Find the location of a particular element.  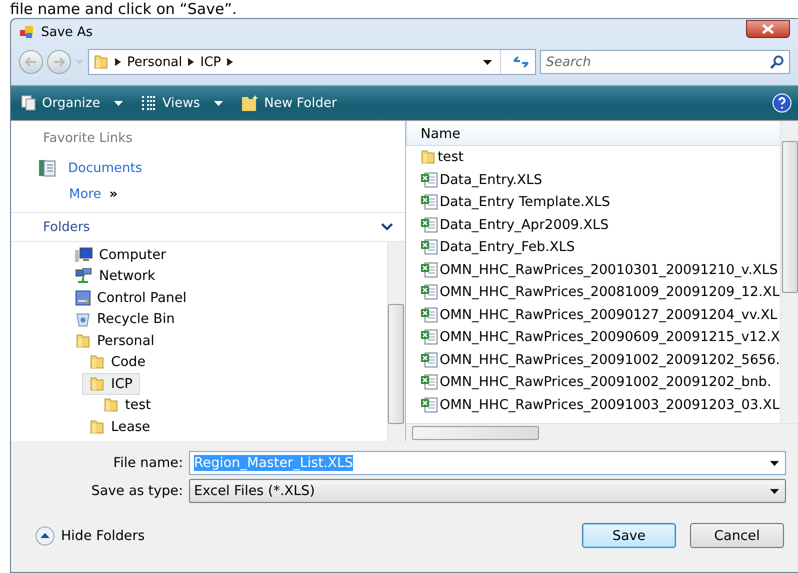

views-icon is located at coordinates (149, 103).